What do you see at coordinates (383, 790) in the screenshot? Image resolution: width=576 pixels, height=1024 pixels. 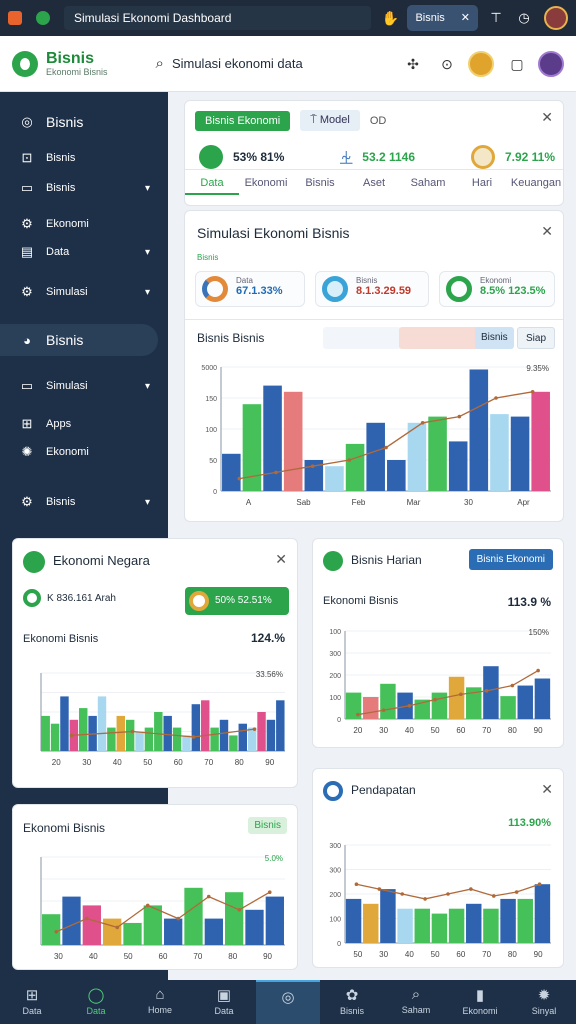 I see `panel-title: Pendapatan` at bounding box center [383, 790].